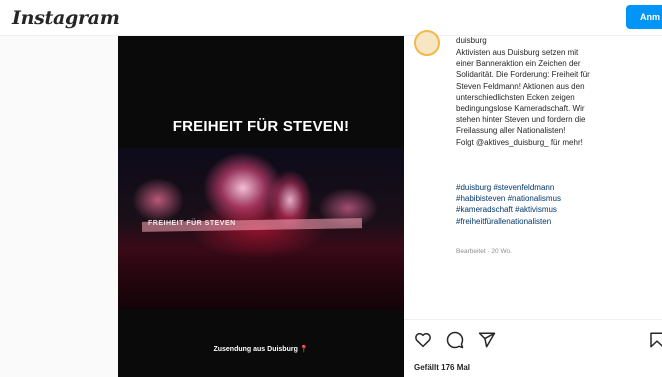 The height and width of the screenshot is (377, 662). What do you see at coordinates (442, 367) in the screenshot?
I see `likes-count: Gefällt 176 Mal` at bounding box center [442, 367].